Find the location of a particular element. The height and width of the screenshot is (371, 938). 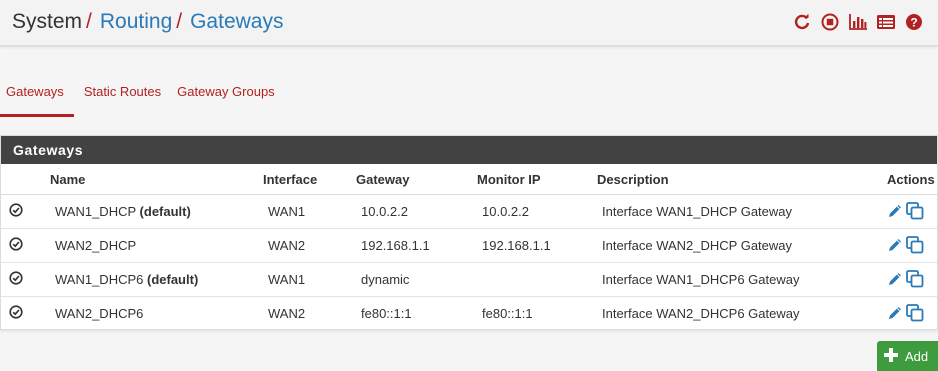

gateway-name: WAN2_DHCP6 is located at coordinates (99, 313).